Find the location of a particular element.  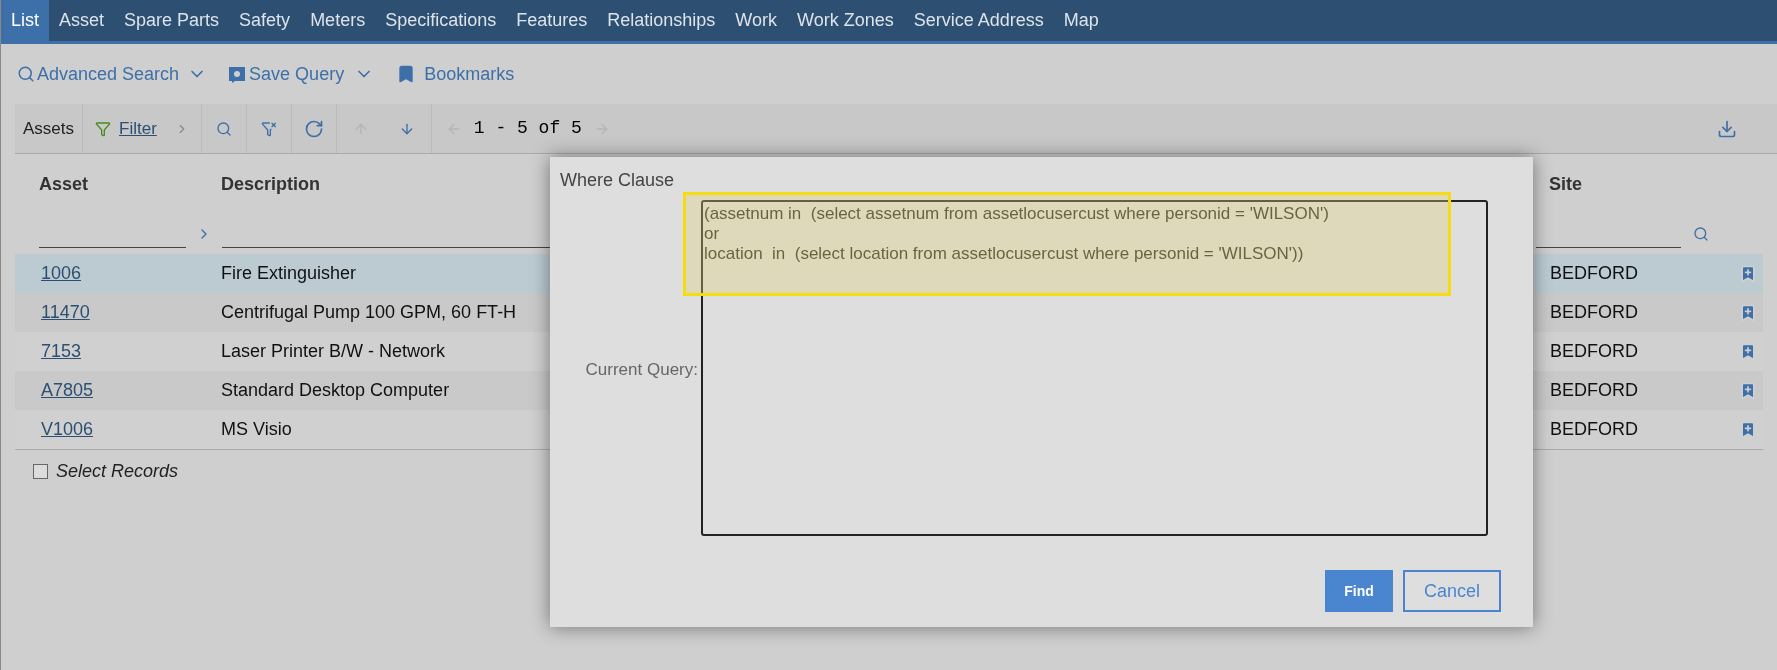

nav-tab: Meters is located at coordinates (338, 20).